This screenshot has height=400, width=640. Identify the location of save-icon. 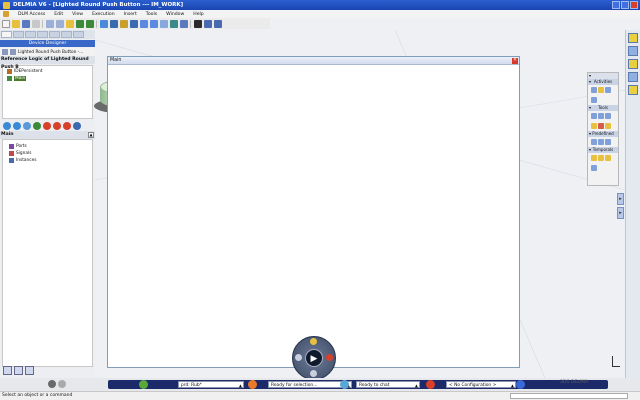
(26, 23).